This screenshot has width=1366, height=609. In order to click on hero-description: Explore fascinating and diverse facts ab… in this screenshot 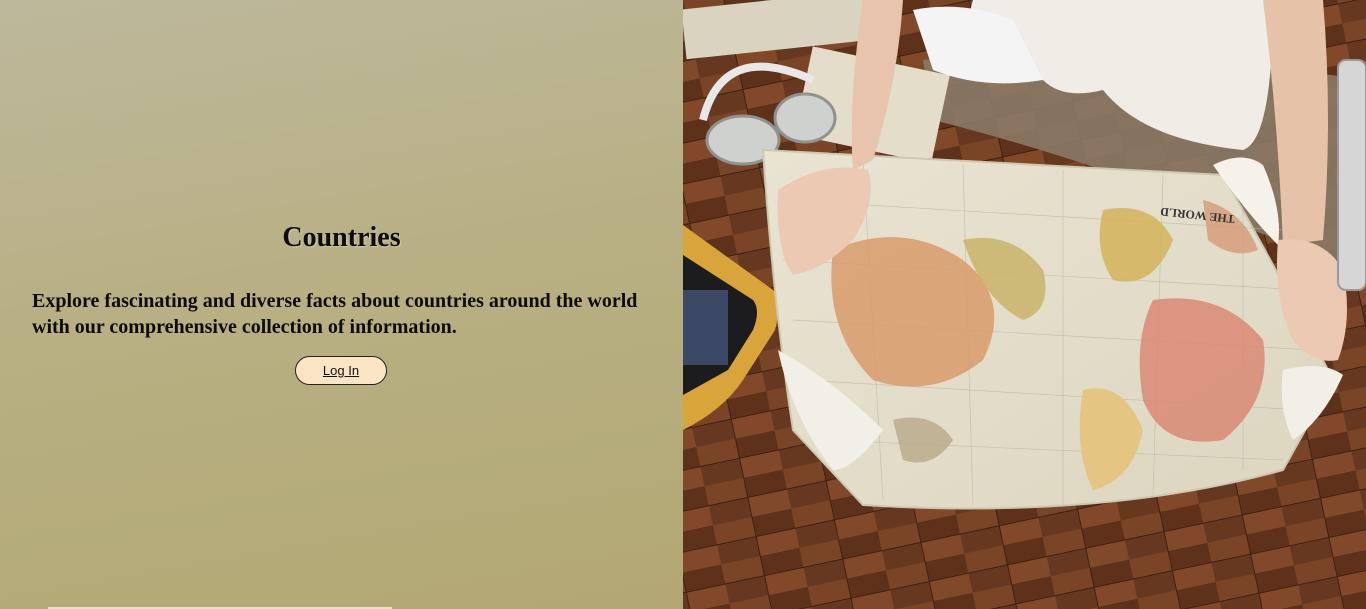, I will do `click(335, 314)`.